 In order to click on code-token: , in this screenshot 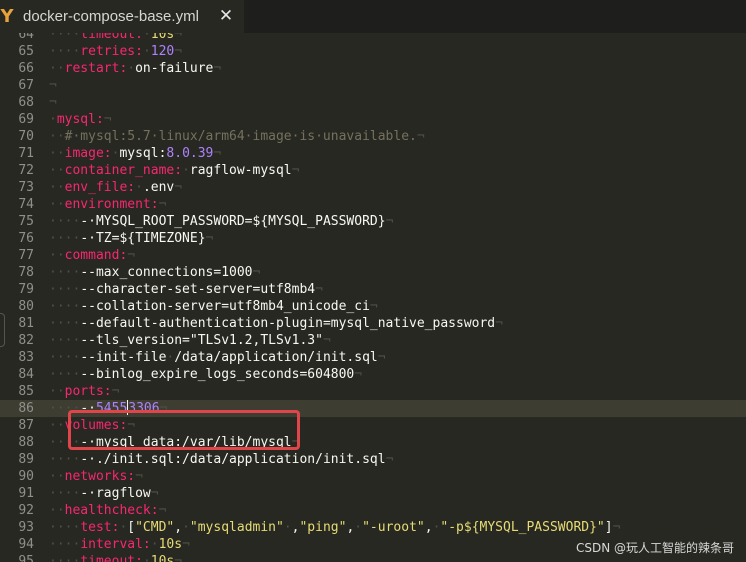, I will do `click(428, 527)`.